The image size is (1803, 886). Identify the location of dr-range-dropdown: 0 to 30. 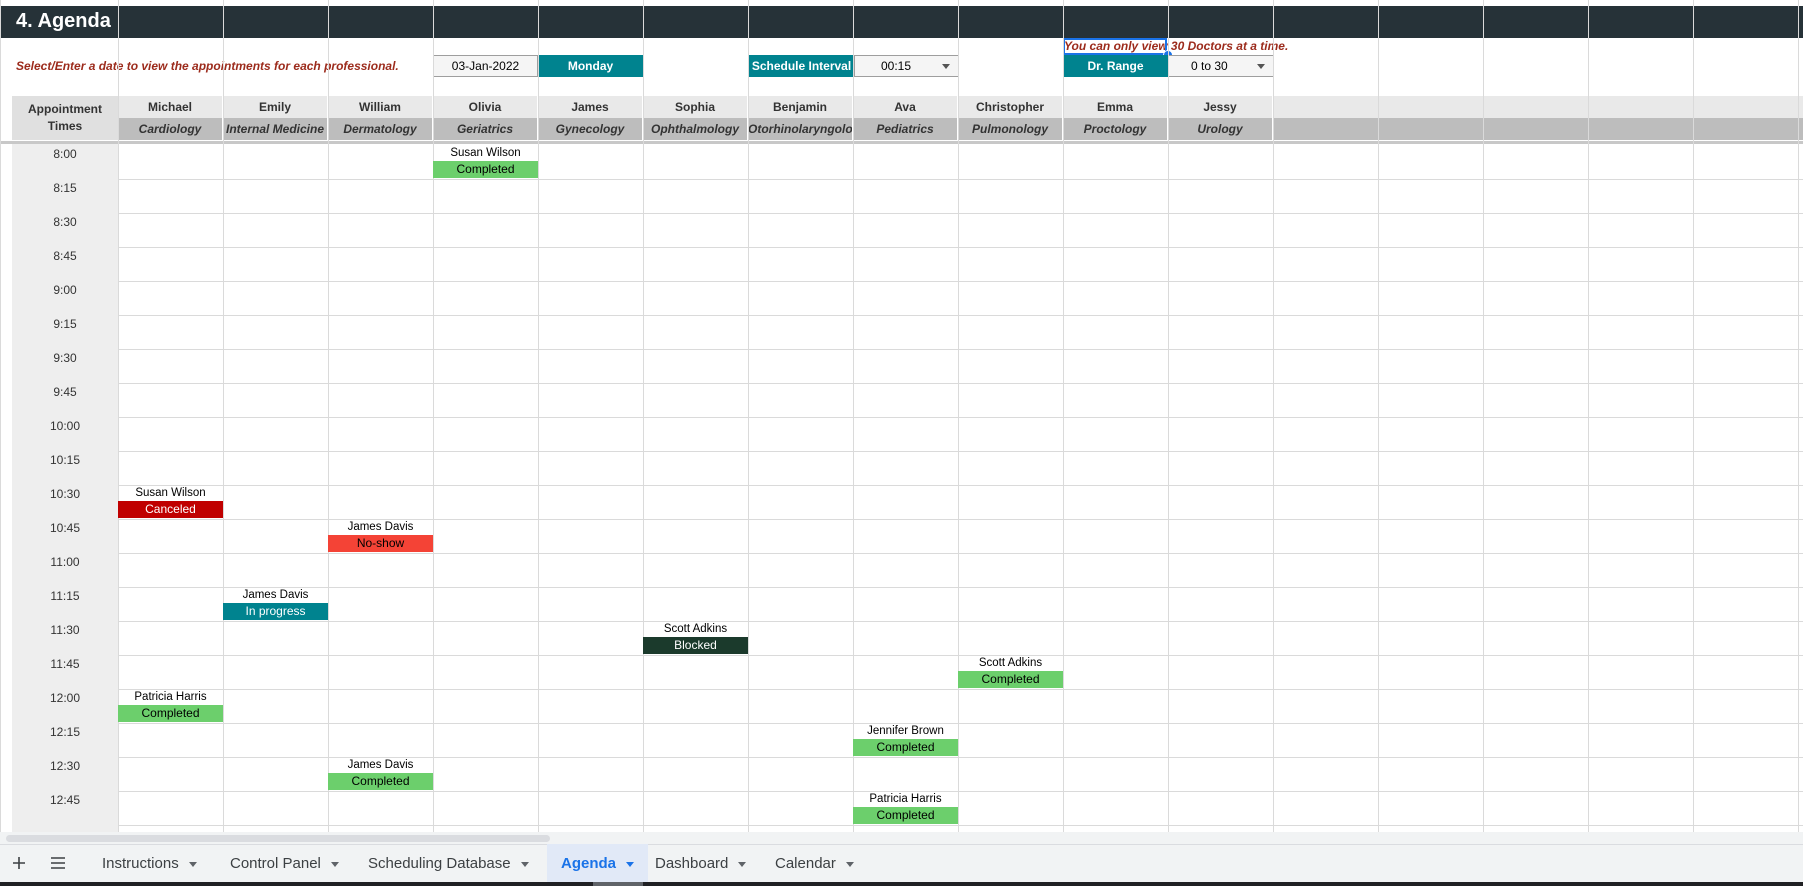
(1221, 66).